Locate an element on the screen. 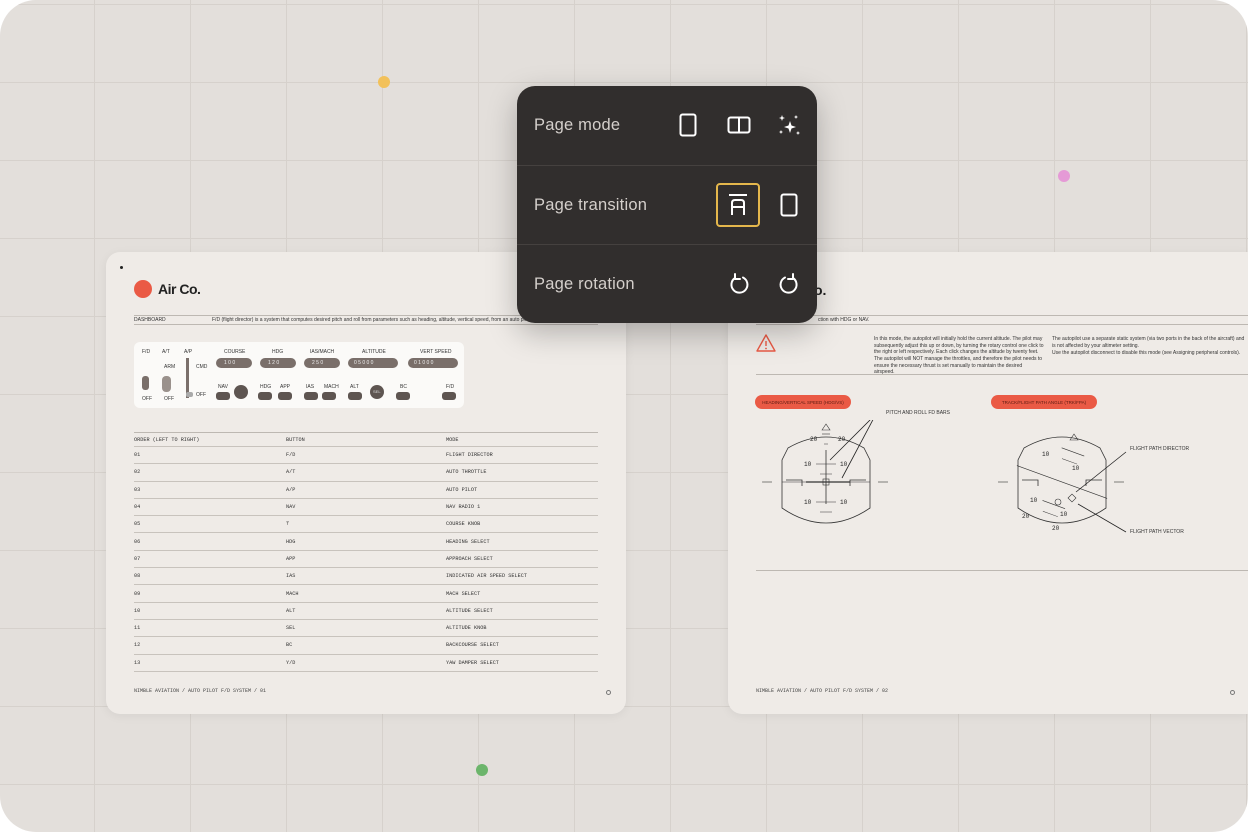 The height and width of the screenshot is (832, 1248). table-cell: 13 is located at coordinates (210, 663).